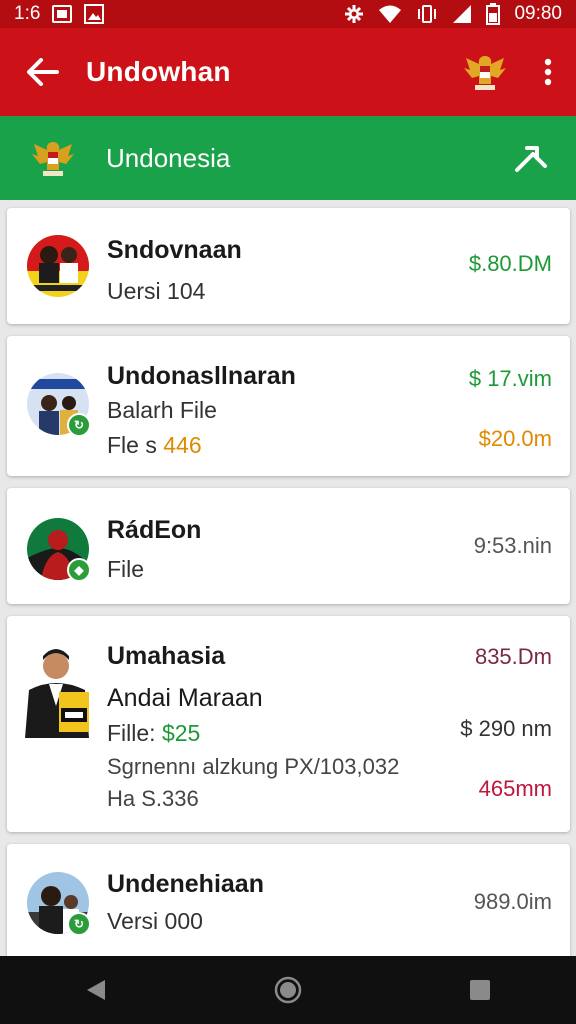  I want to click on list-item: ◆ RádEon File 9:53.nin, so click(288, 546).